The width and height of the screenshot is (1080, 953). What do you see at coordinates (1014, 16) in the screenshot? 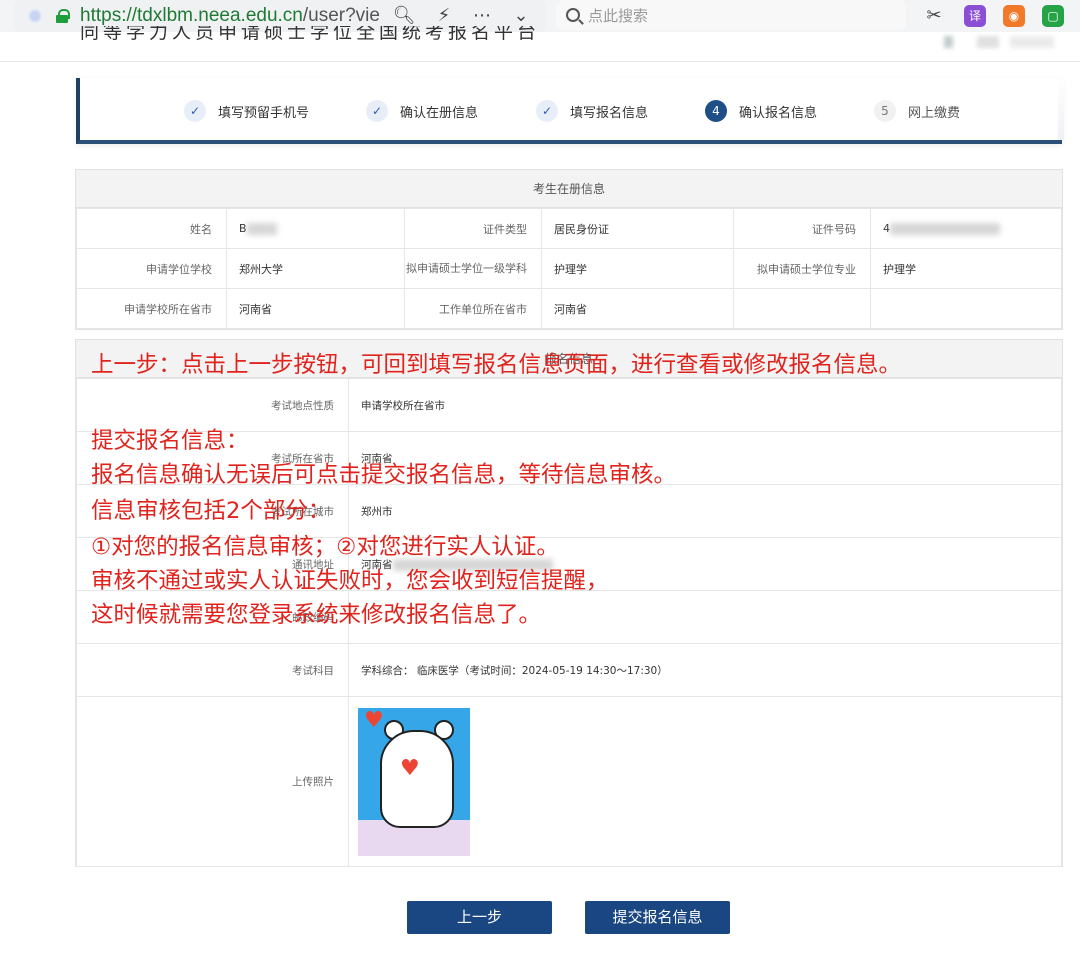
I see `game-icon: ◉` at bounding box center [1014, 16].